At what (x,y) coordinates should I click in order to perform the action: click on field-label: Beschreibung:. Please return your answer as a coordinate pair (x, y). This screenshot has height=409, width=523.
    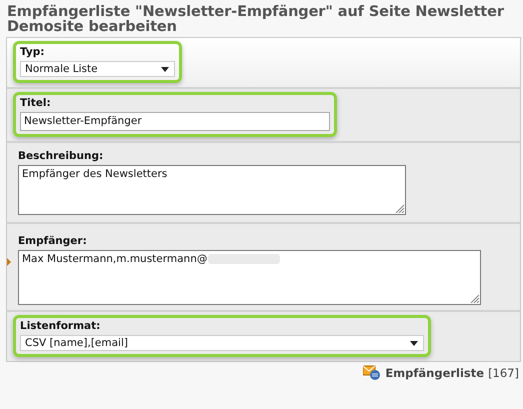
    Looking at the image, I should click on (61, 156).